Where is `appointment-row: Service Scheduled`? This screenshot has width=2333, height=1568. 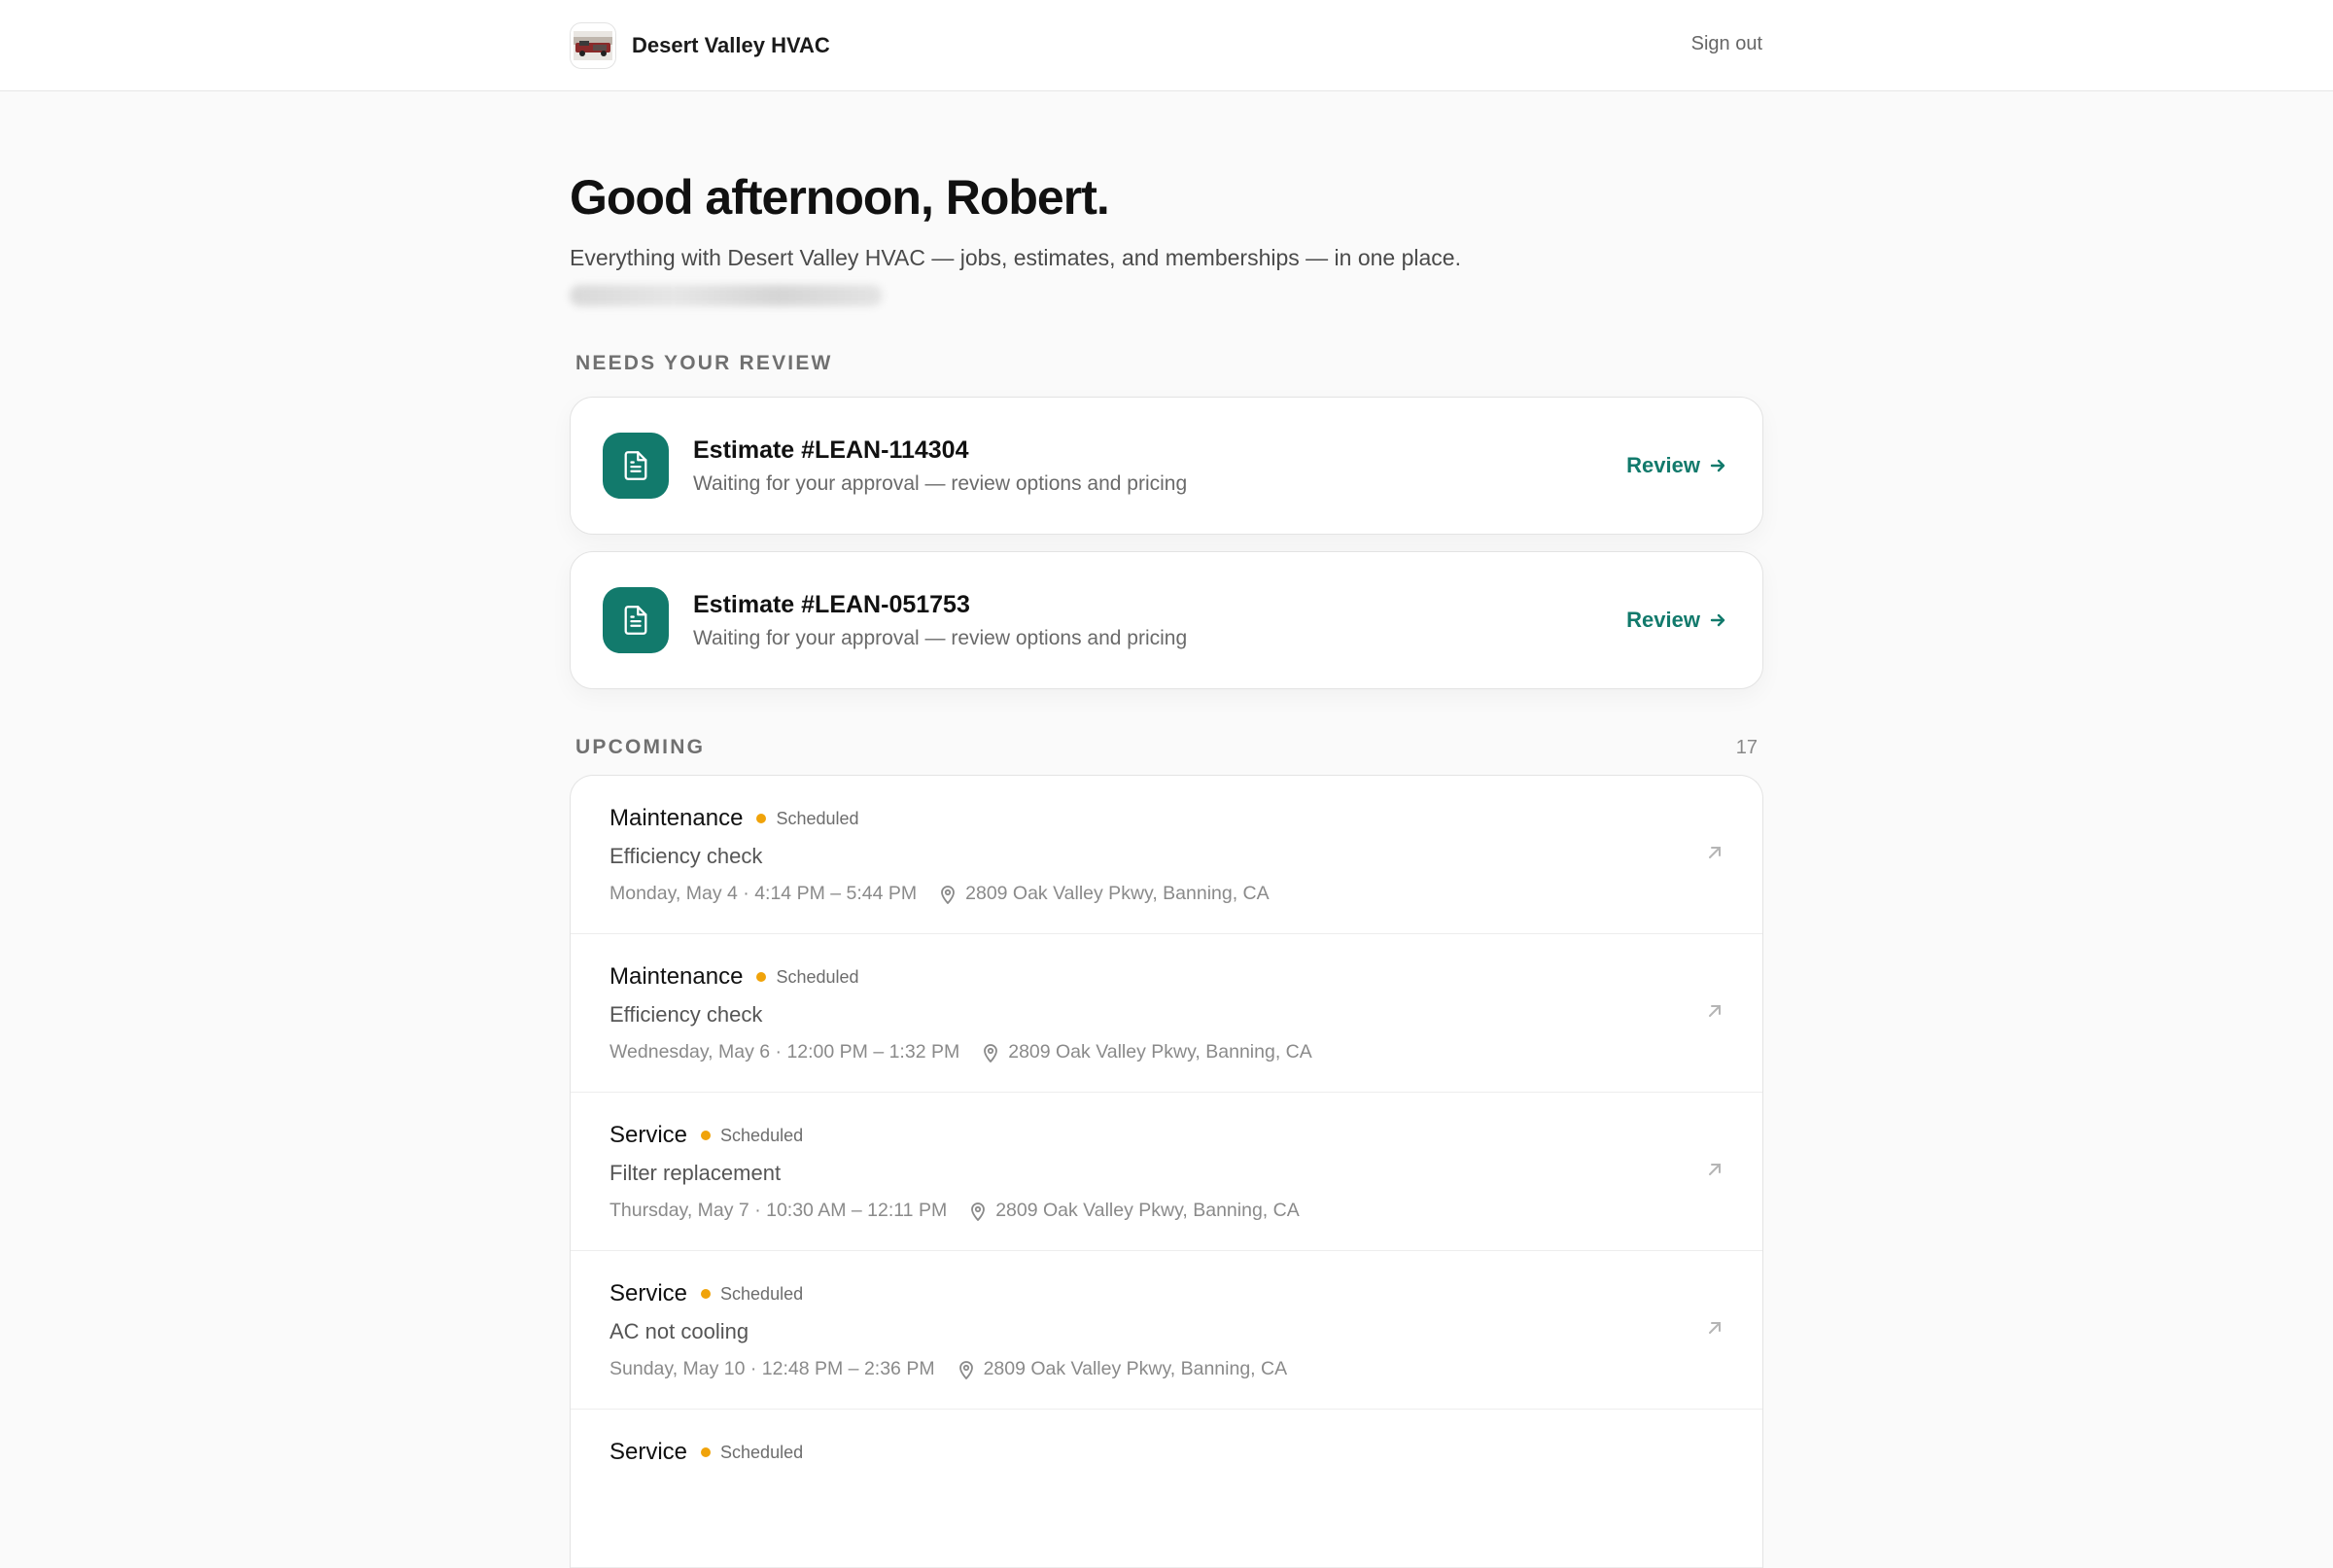 appointment-row: Service Scheduled is located at coordinates (1166, 1489).